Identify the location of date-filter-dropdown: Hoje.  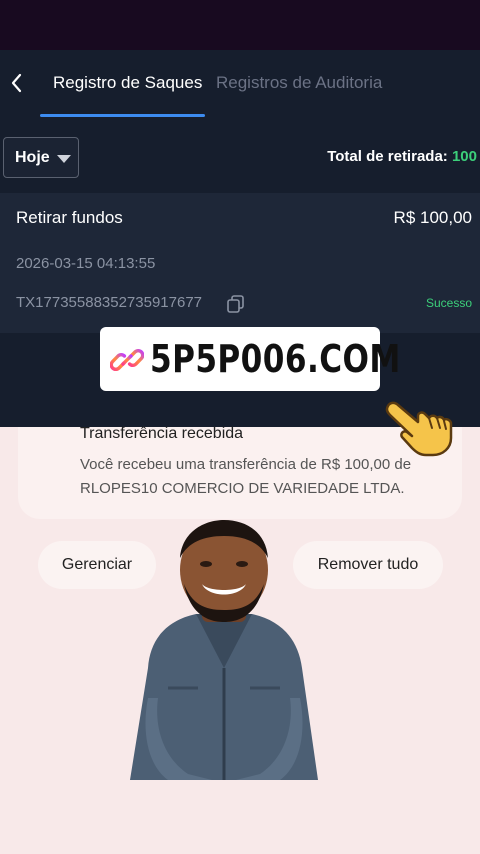
(41, 157).